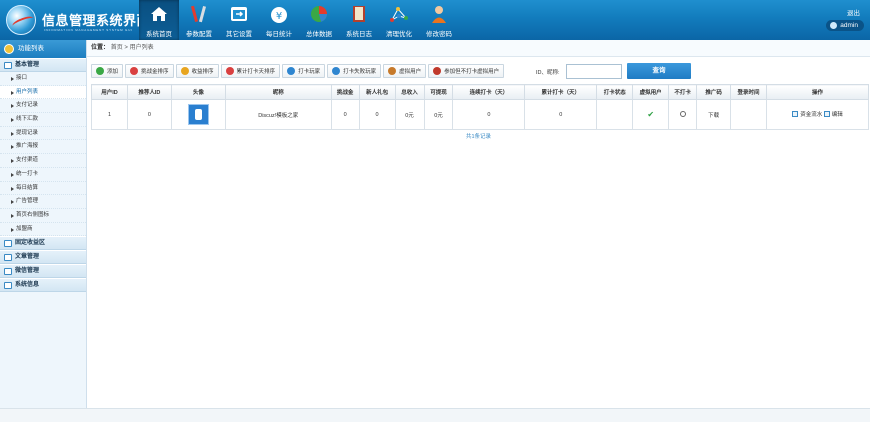  What do you see at coordinates (43, 189) in the screenshot?
I see `sidebar-item-daily-settle: 每日结算` at bounding box center [43, 189].